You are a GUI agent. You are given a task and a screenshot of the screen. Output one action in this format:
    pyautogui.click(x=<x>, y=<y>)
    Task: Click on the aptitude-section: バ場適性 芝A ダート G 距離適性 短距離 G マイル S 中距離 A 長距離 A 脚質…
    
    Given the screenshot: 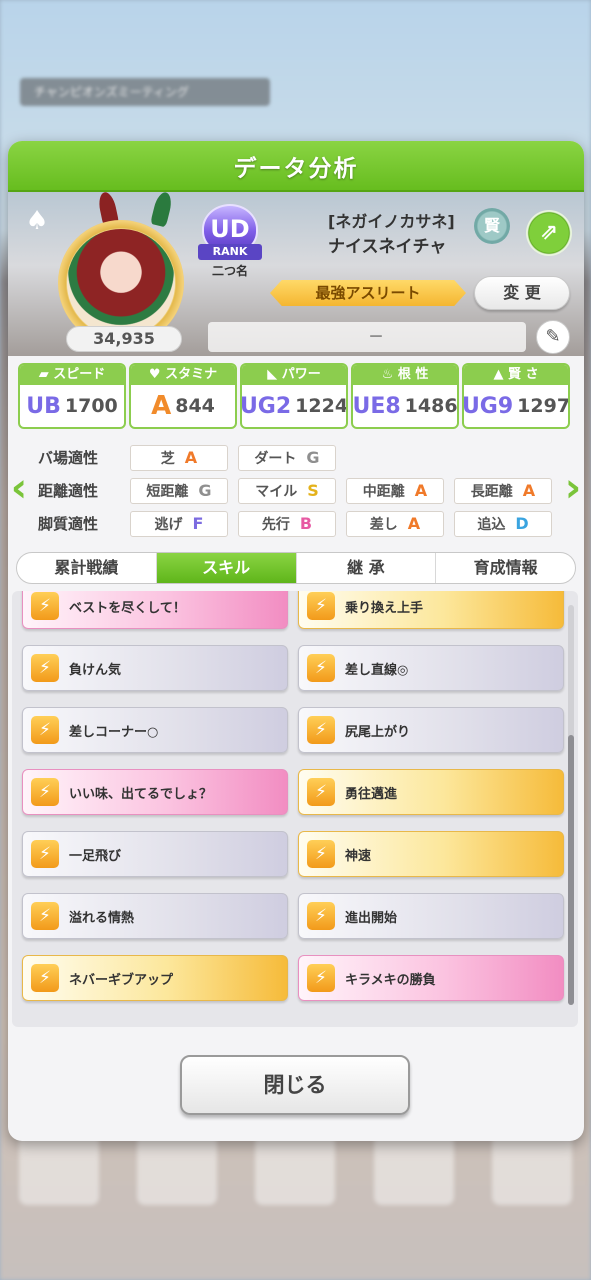 What is the action you would take?
    pyautogui.click(x=296, y=490)
    